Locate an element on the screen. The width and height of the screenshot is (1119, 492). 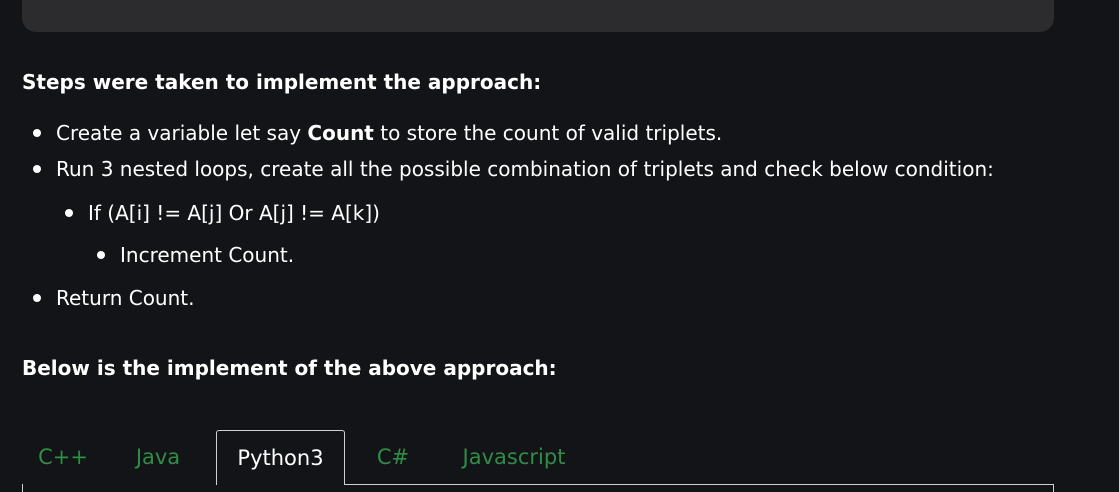
step-1-text-pre: Create a variable let say is located at coordinates (182, 133).